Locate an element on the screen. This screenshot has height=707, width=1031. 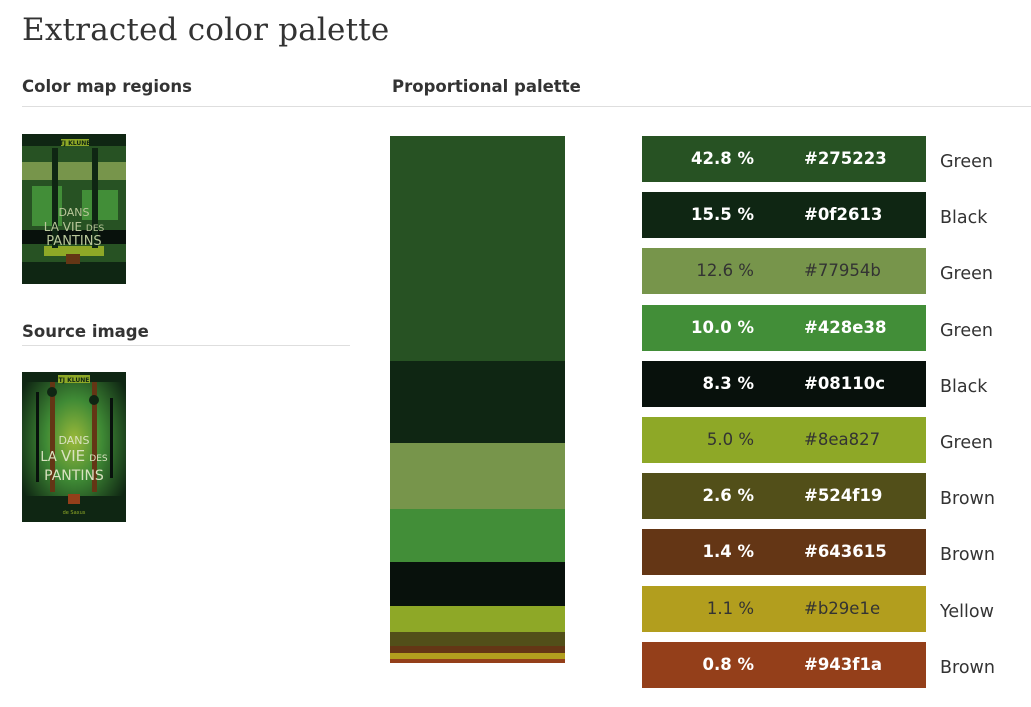
color-hex-code: #643615 is located at coordinates (845, 551).